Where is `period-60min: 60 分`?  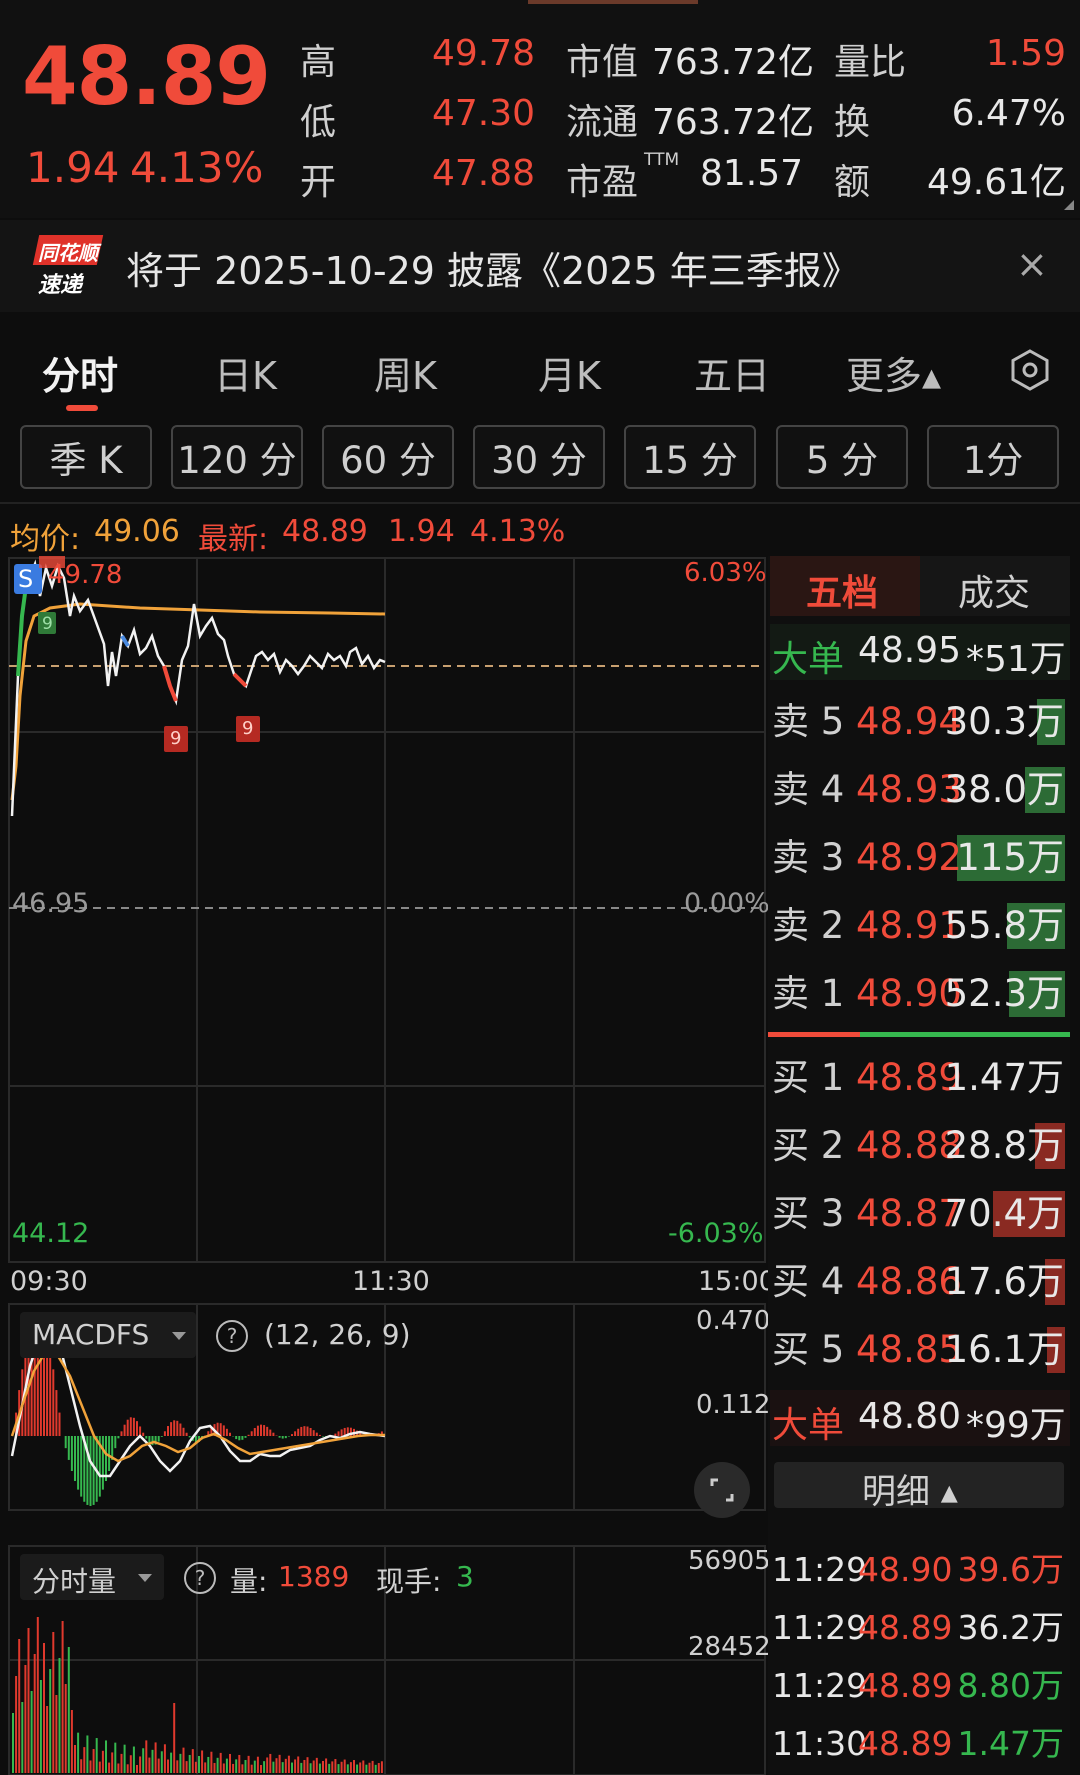 period-60min: 60 分 is located at coordinates (388, 457).